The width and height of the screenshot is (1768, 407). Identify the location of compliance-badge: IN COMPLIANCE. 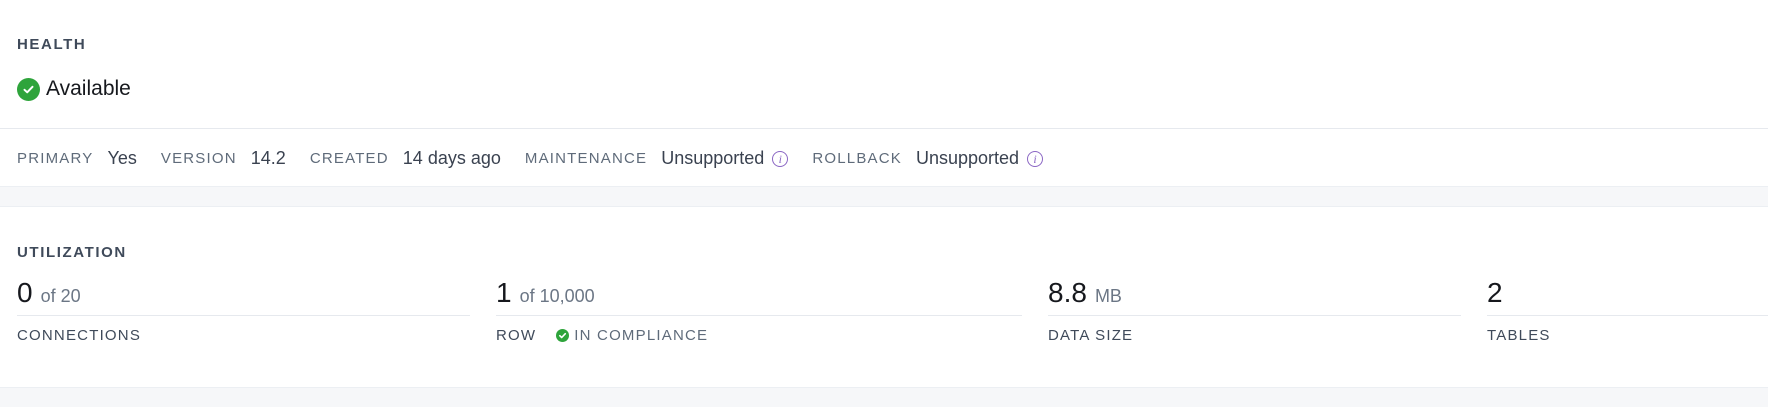
(632, 335).